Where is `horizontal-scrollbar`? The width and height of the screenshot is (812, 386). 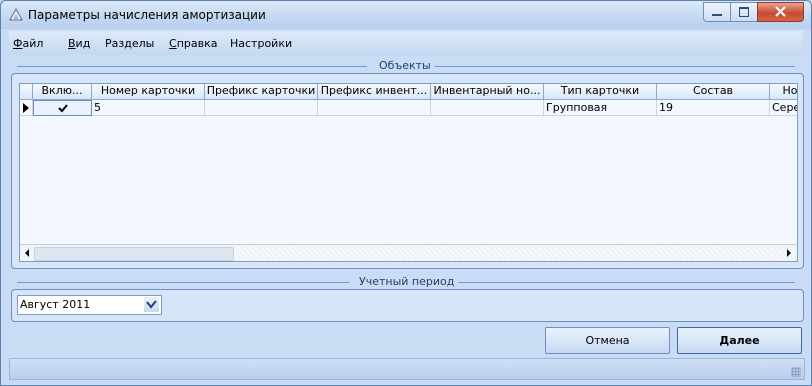 horizontal-scrollbar is located at coordinates (408, 252).